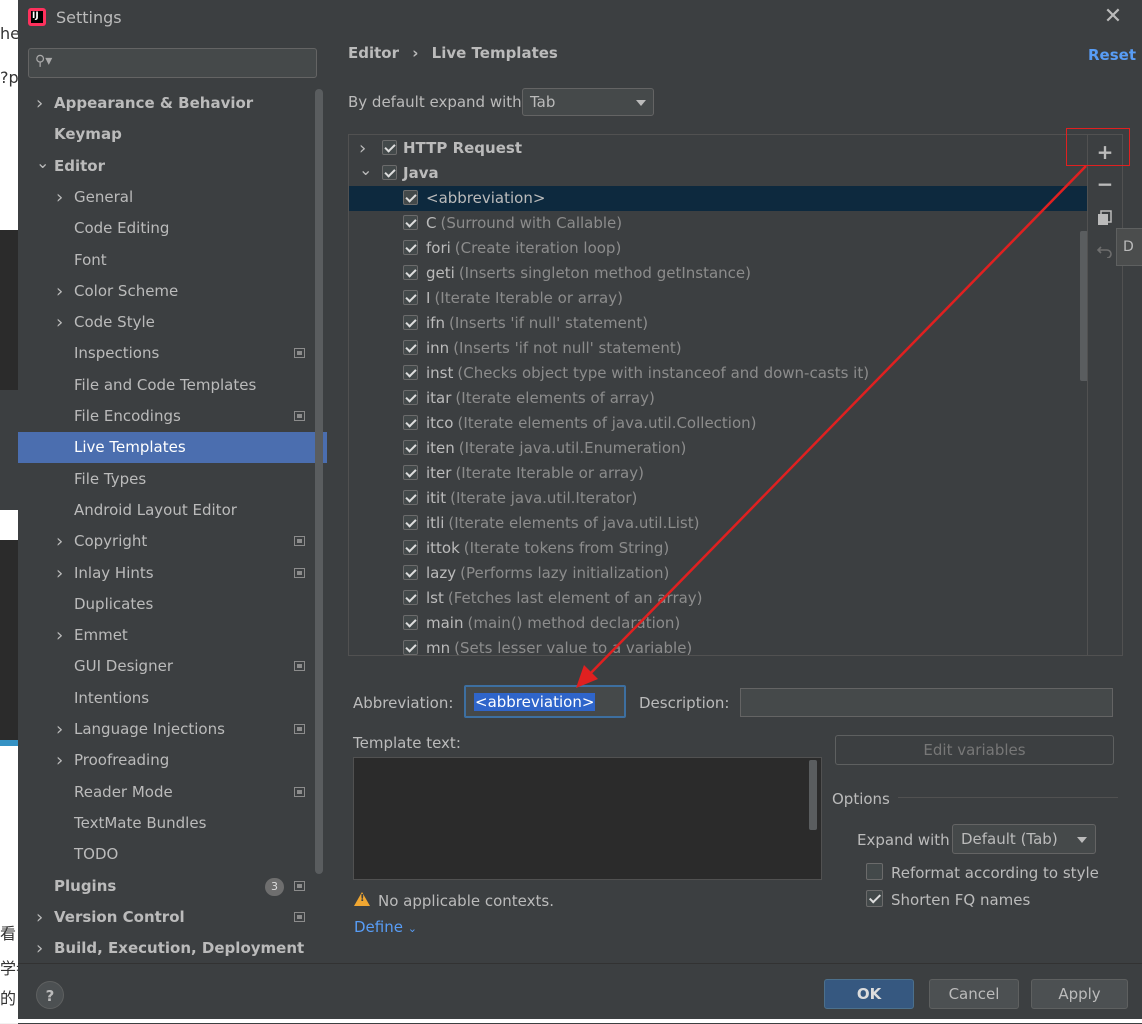 This screenshot has height=1024, width=1142. What do you see at coordinates (718, 645) in the screenshot?
I see `template-row: mn (Sets lesser value to a variable)` at bounding box center [718, 645].